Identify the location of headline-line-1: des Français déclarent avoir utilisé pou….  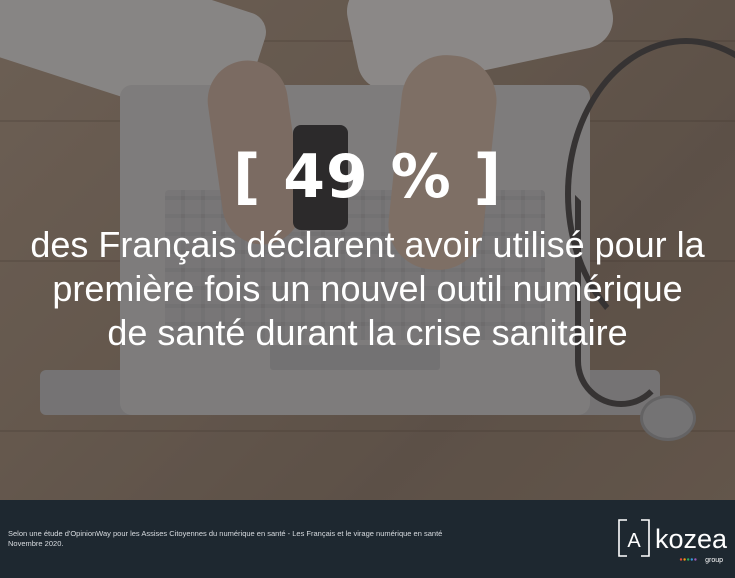
(367, 244).